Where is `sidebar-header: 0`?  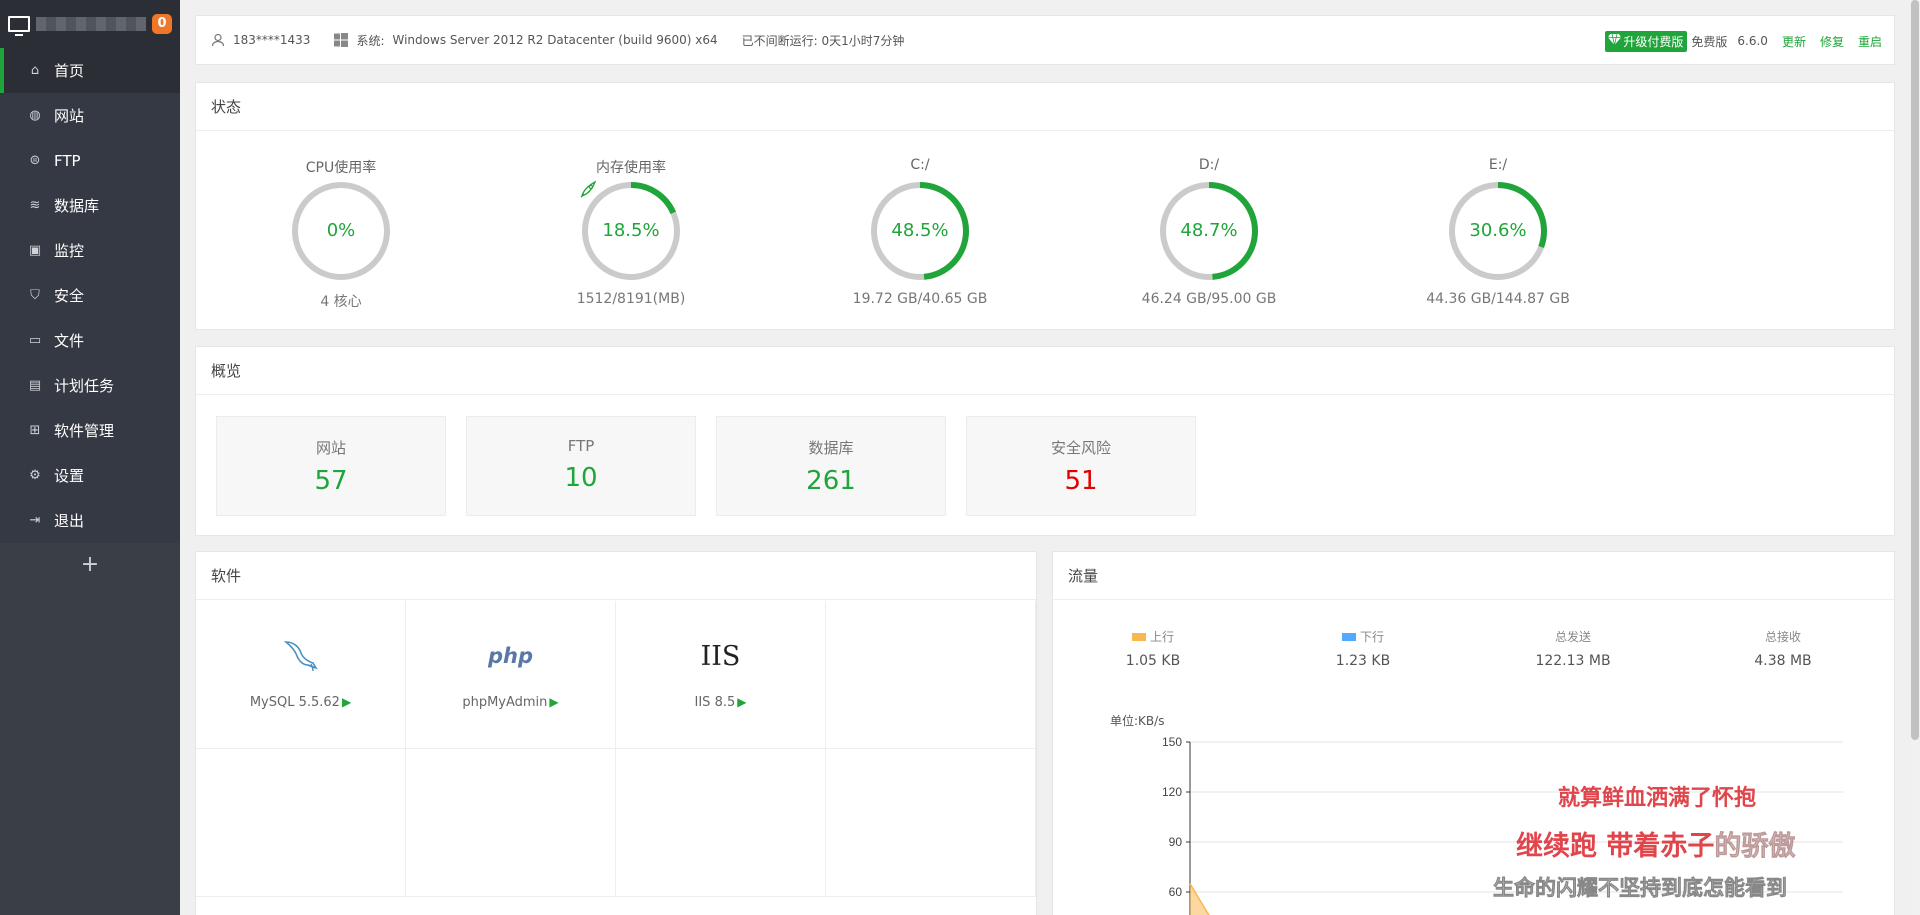
sidebar-header: 0 is located at coordinates (90, 24).